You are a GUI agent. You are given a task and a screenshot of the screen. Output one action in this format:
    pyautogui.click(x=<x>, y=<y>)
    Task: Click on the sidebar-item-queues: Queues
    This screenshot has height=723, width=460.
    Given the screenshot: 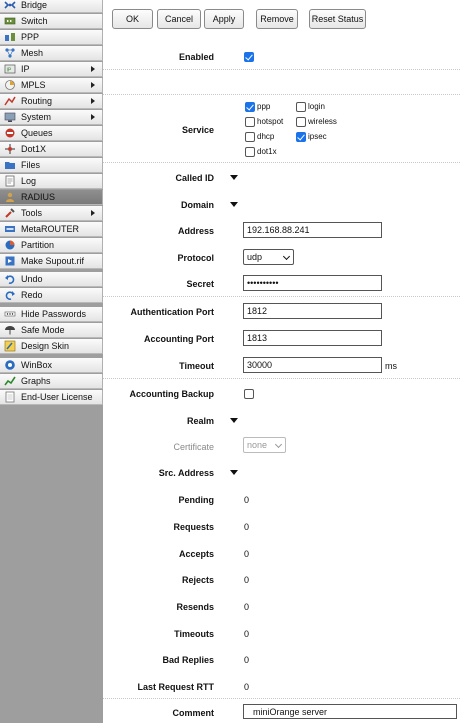 What is the action you would take?
    pyautogui.click(x=51, y=133)
    